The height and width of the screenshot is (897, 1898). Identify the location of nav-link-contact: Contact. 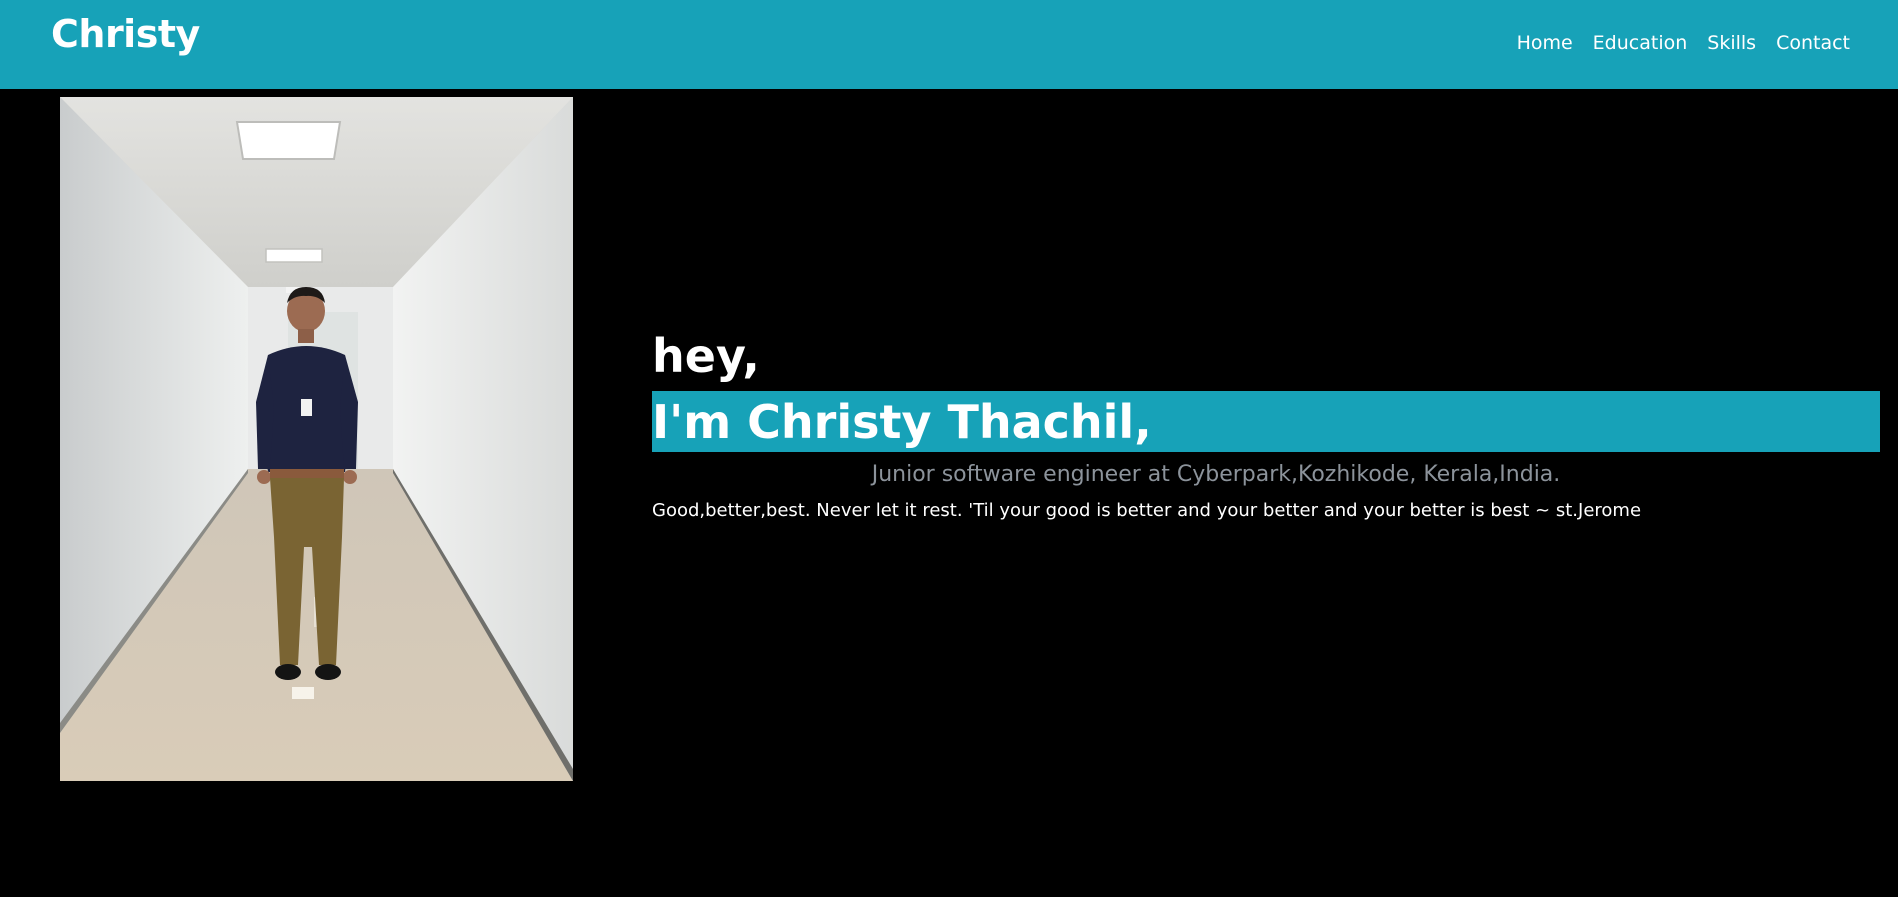
(1813, 43).